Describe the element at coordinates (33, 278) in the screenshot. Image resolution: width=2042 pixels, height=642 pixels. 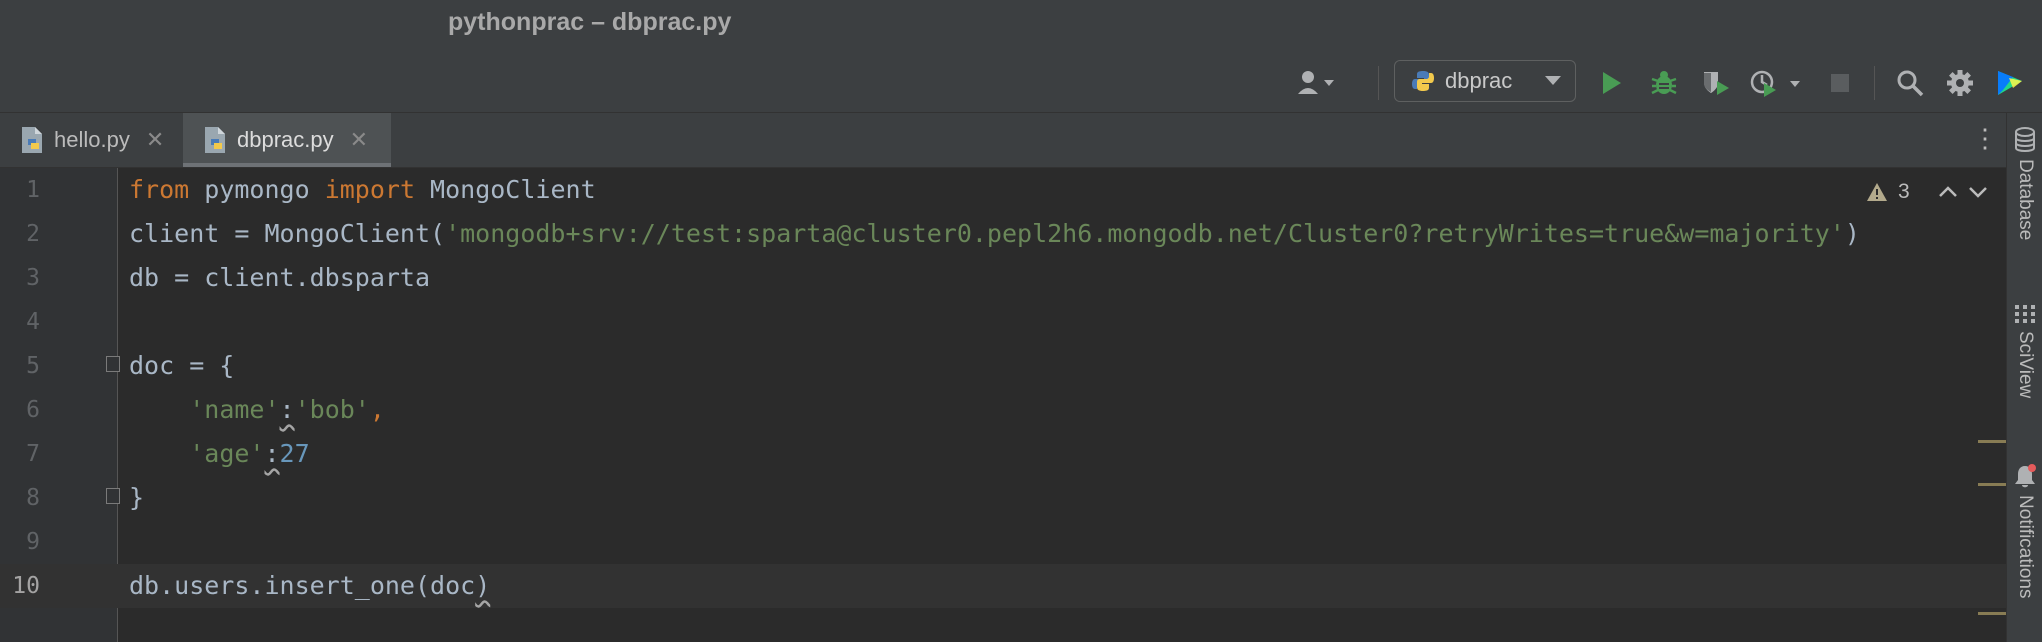
I see `line-number: 3` at that location.